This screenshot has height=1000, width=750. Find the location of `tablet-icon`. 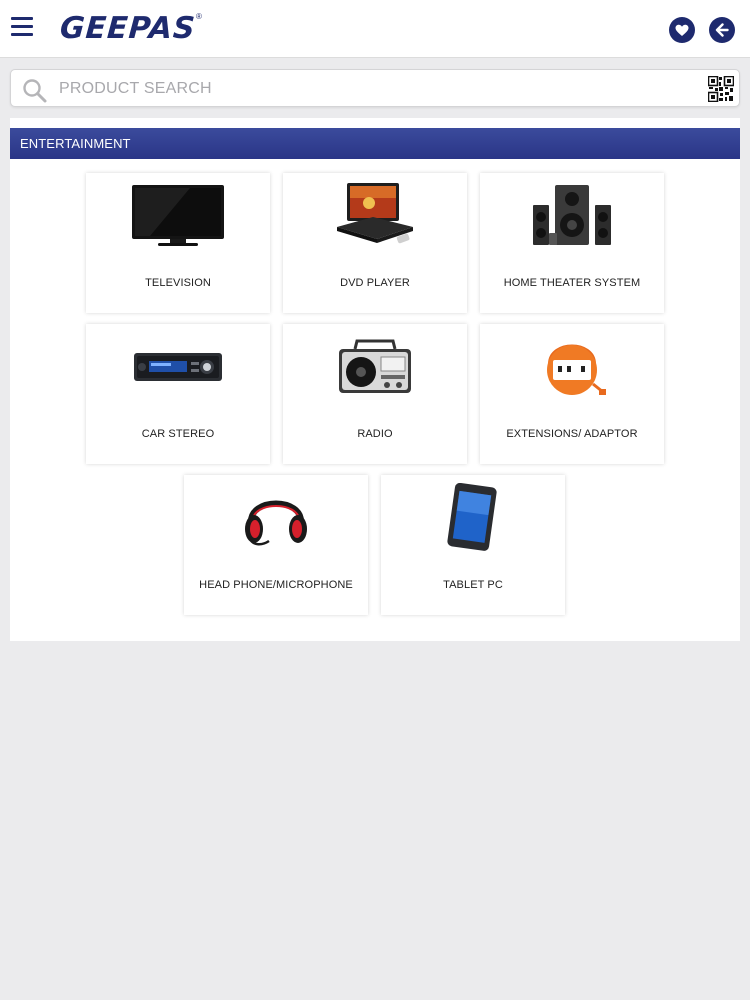

tablet-icon is located at coordinates (473, 518).